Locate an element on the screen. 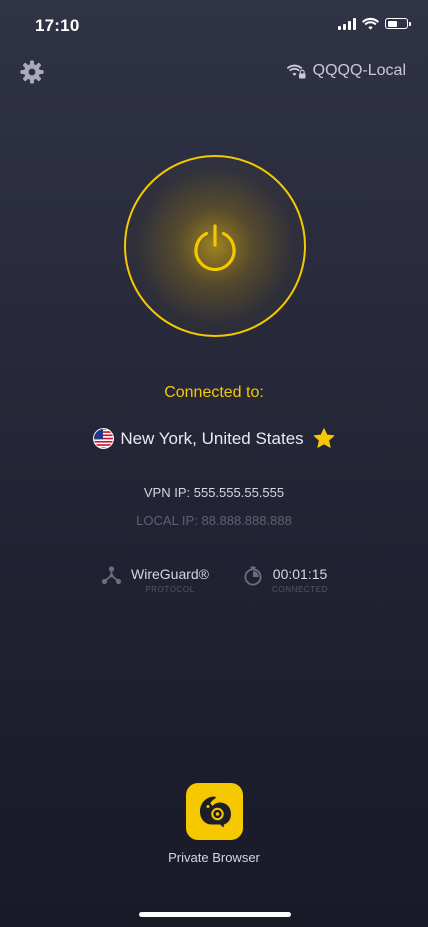 This screenshot has height=927, width=428. connected-time-stat: 00:01:15 CONNECTED is located at coordinates (285, 579).